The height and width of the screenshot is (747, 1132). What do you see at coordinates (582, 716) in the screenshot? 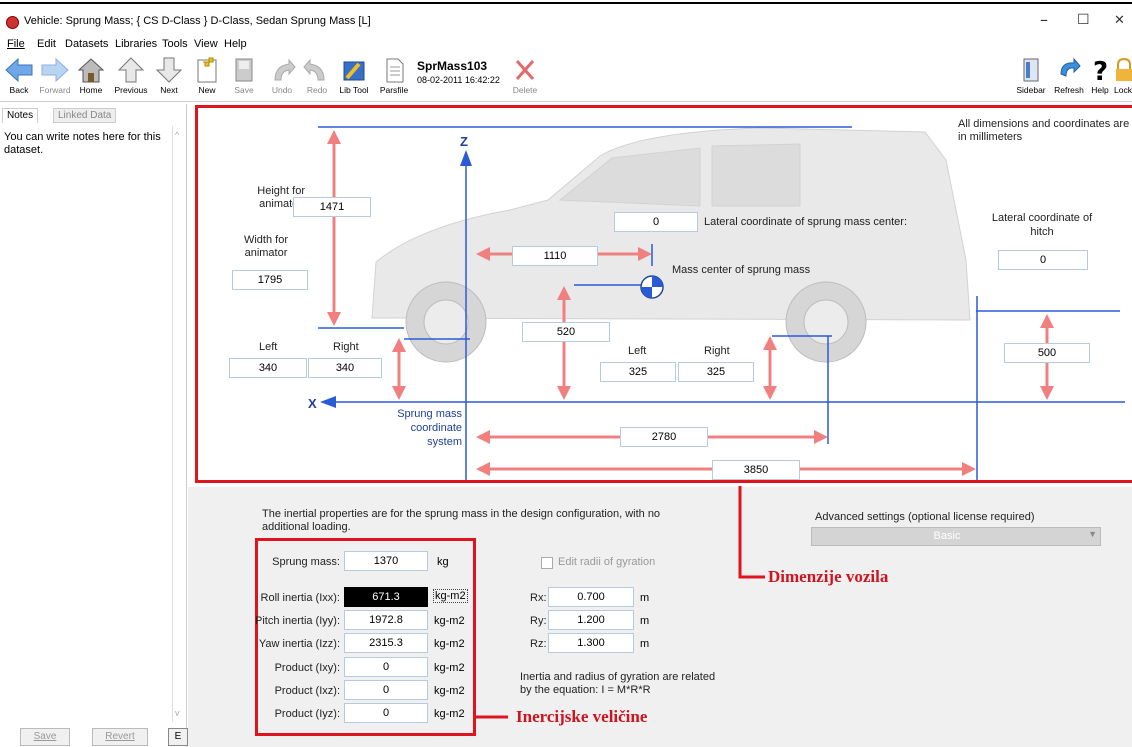
I see `inertia-annotation: Inercijske veličine` at bounding box center [582, 716].